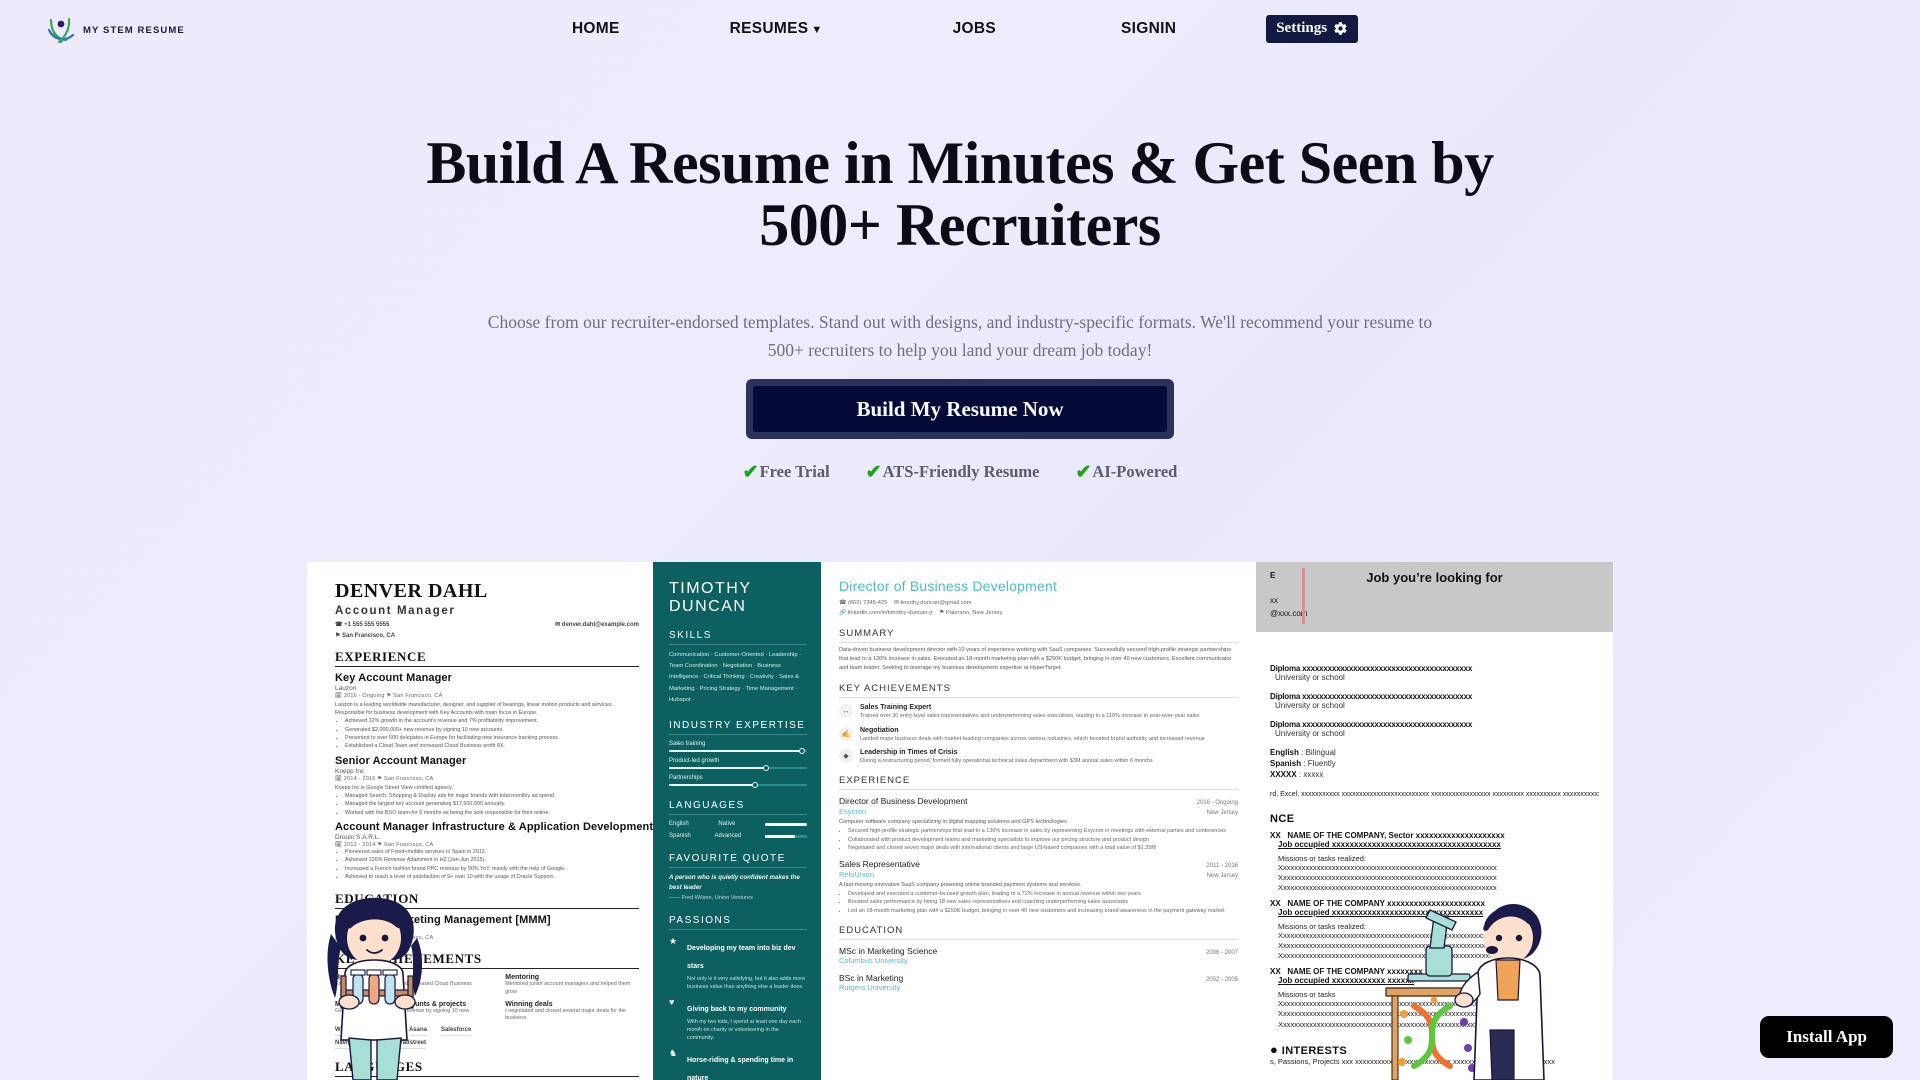 Image resolution: width=1920 pixels, height=1080 pixels. Describe the element at coordinates (886, 613) in the screenshot. I see `resume3-linkedin: 🔗 linkedin.com/in/timothy-duncan-jr` at that location.